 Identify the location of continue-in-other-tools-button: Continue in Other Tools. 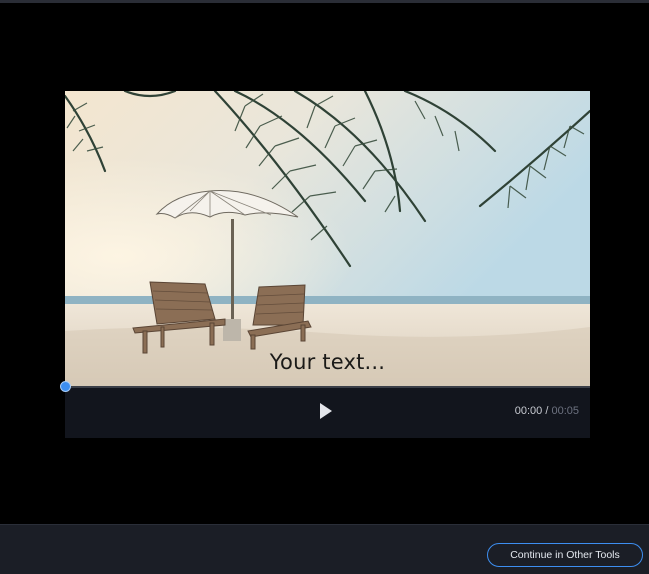
(565, 555).